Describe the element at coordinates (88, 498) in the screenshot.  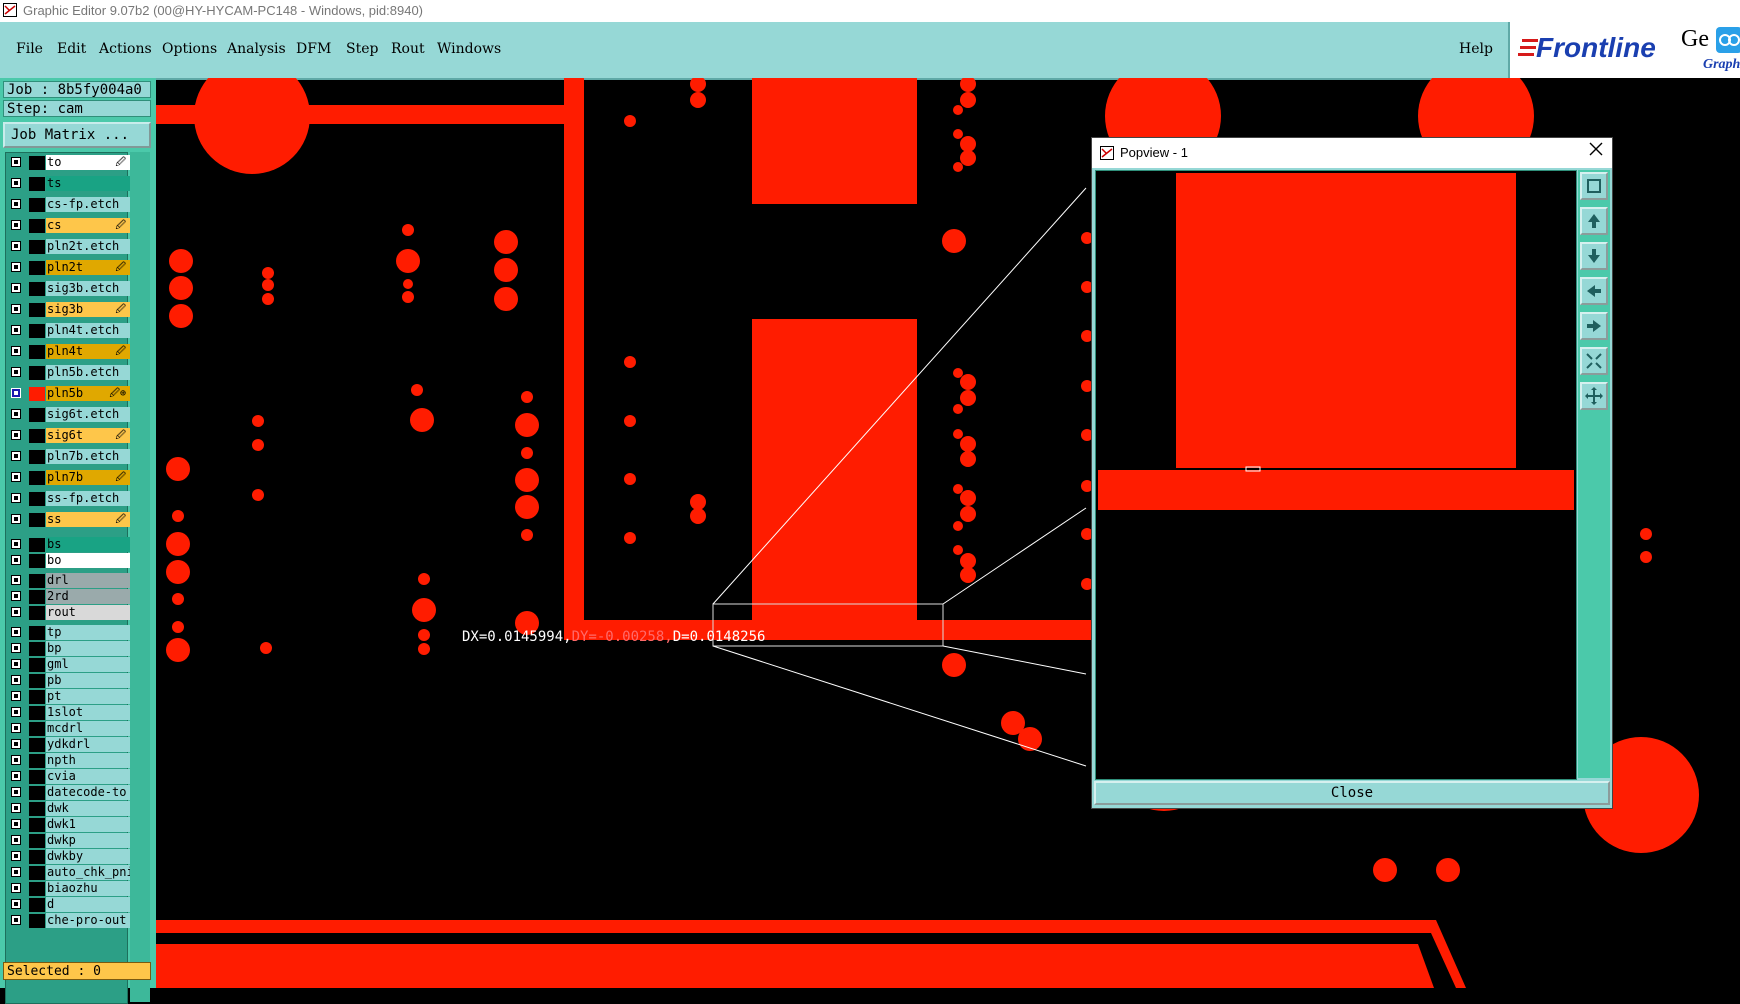
I see `layer-name: ss-fp.etch` at that location.